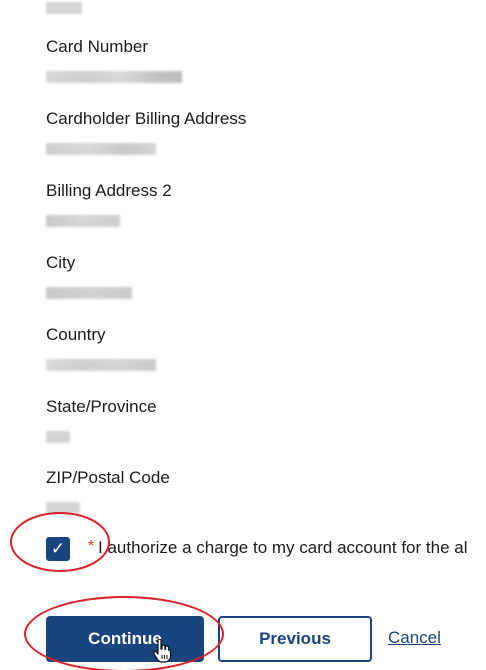 This screenshot has width=486, height=670. What do you see at coordinates (295, 639) in the screenshot?
I see `previous-button: Previous` at bounding box center [295, 639].